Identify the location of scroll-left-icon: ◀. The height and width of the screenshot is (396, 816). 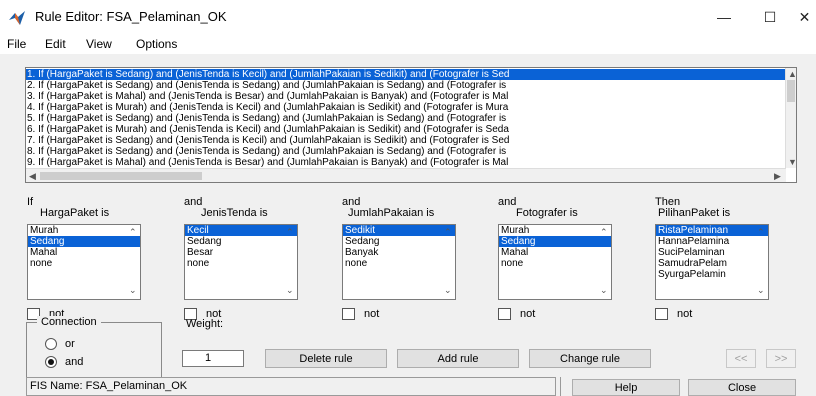
(32, 176).